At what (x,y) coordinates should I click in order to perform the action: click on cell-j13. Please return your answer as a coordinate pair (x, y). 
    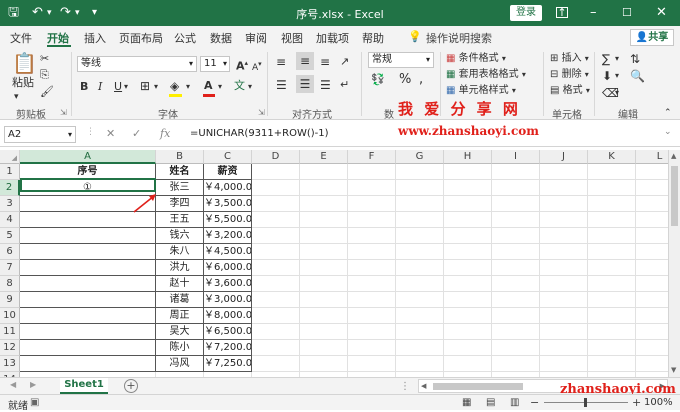
    Looking at the image, I should click on (564, 364).